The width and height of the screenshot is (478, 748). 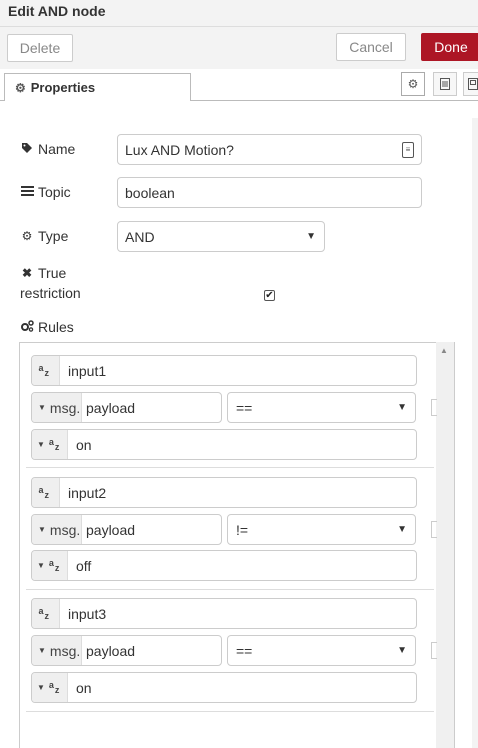 What do you see at coordinates (57, 11) in the screenshot?
I see `dialog-title: Edit AND node` at bounding box center [57, 11].